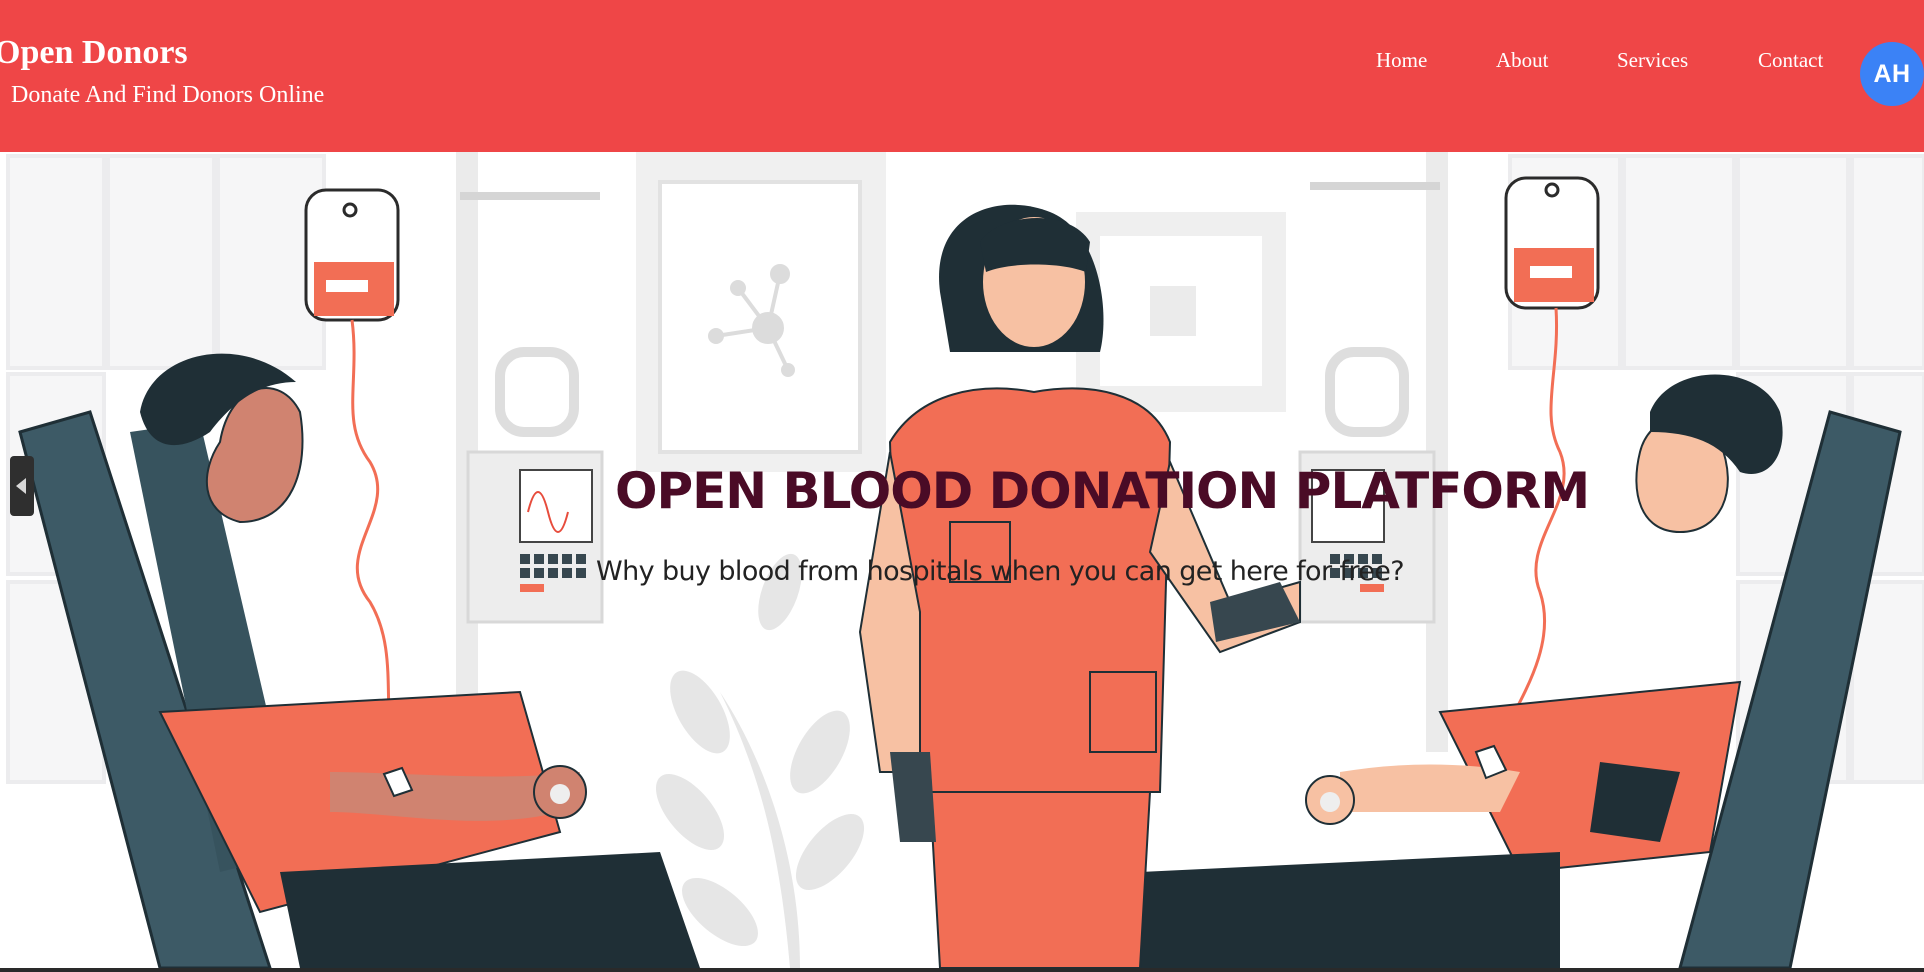 The width and height of the screenshot is (1924, 972). What do you see at coordinates (760, 760) in the screenshot?
I see `plant` at bounding box center [760, 760].